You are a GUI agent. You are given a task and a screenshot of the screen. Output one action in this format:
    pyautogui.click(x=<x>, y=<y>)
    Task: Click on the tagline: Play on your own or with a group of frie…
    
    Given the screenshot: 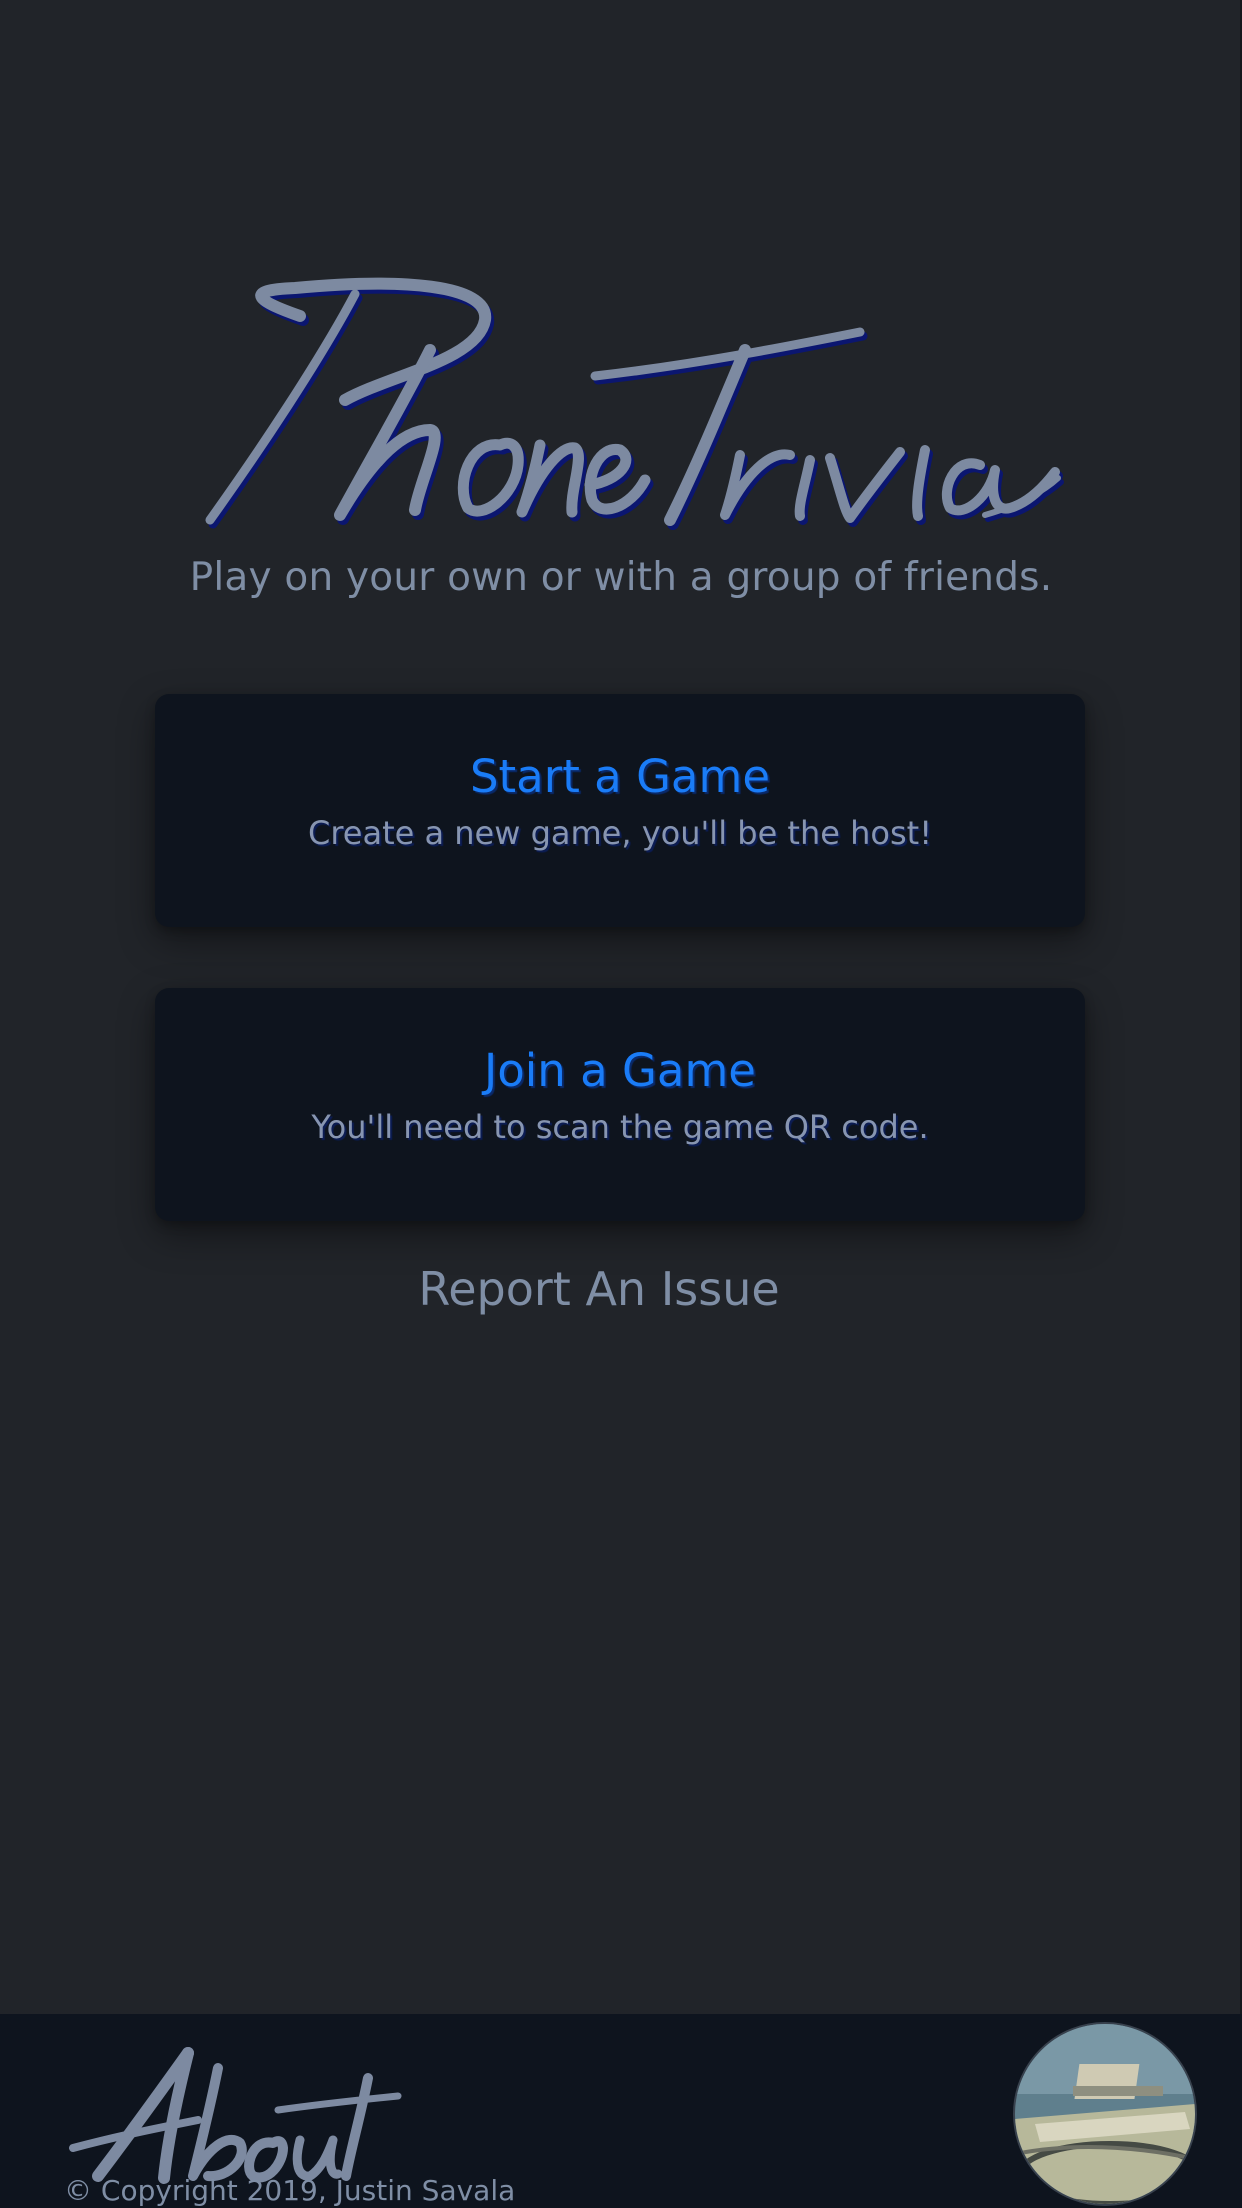 What is the action you would take?
    pyautogui.click(x=621, y=577)
    